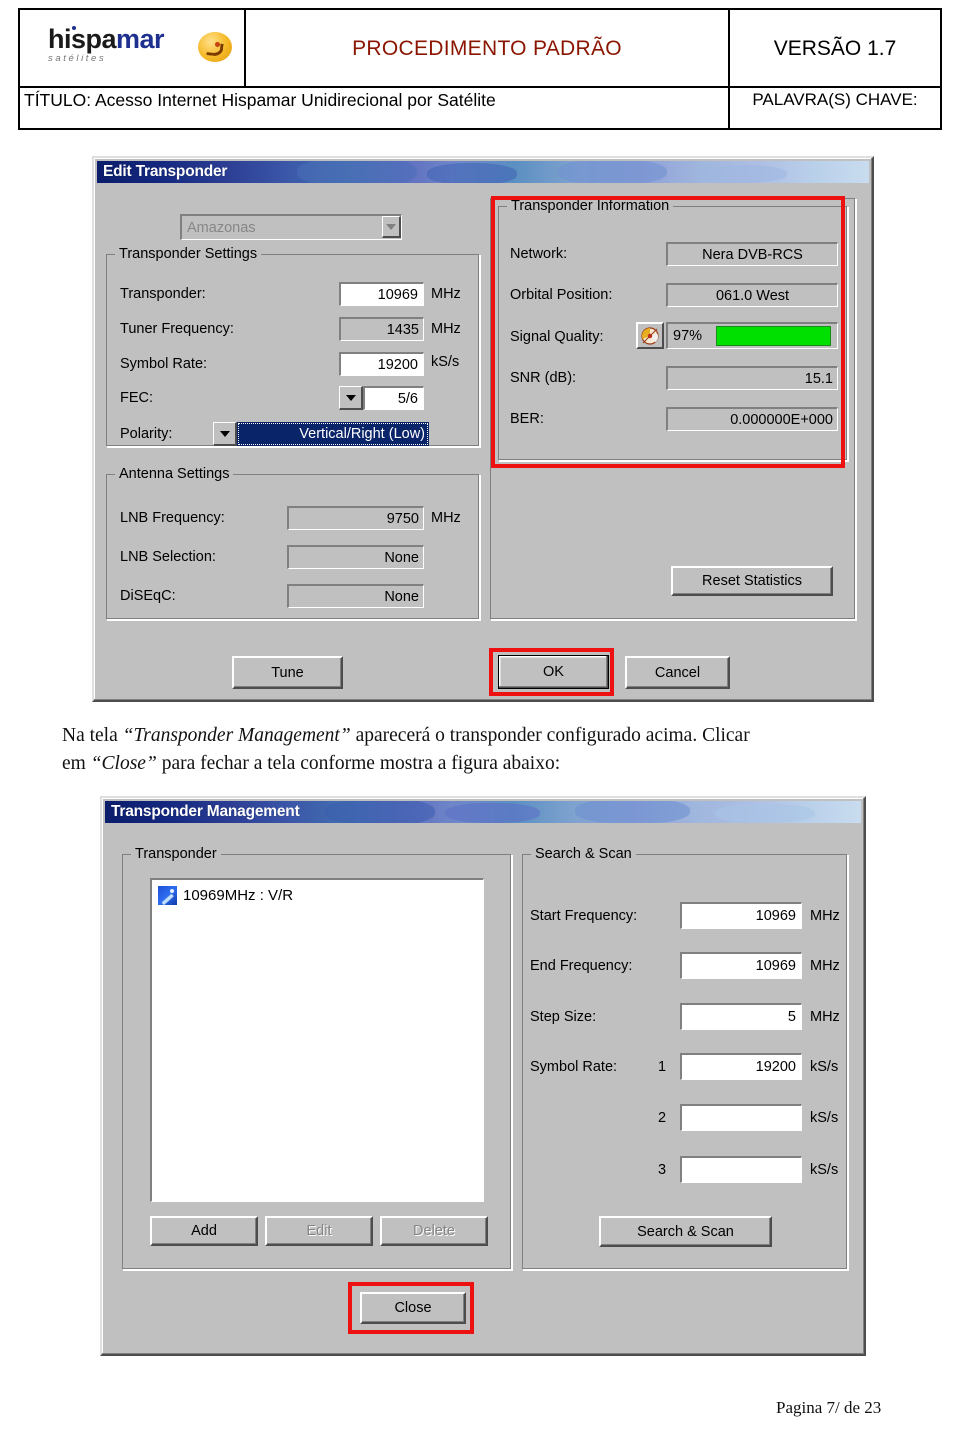  Describe the element at coordinates (188, 254) in the screenshot. I see `transponder-settings-legend: Transponder Settings` at that location.